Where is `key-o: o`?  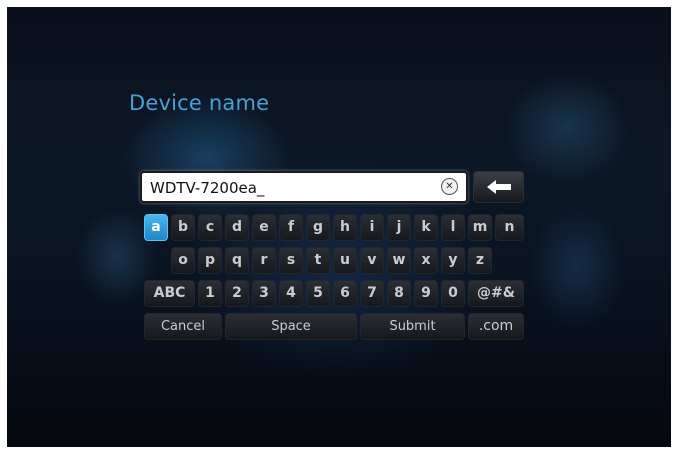
key-o: o is located at coordinates (183, 260).